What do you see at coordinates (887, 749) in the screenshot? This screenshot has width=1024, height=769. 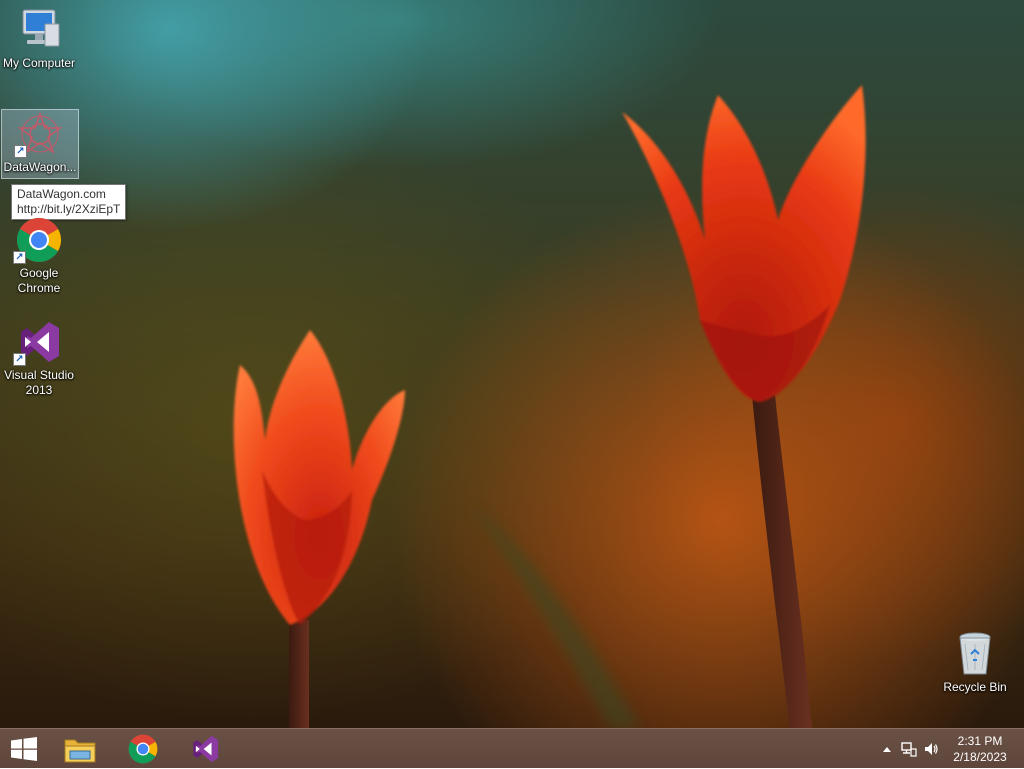 I see `show-hidden-icons-arrow` at bounding box center [887, 749].